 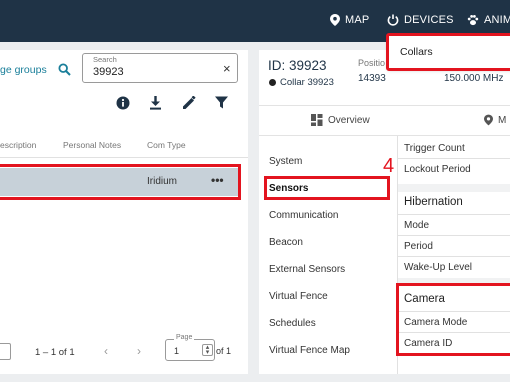 I want to click on map-pin-icon, so click(x=335, y=20).